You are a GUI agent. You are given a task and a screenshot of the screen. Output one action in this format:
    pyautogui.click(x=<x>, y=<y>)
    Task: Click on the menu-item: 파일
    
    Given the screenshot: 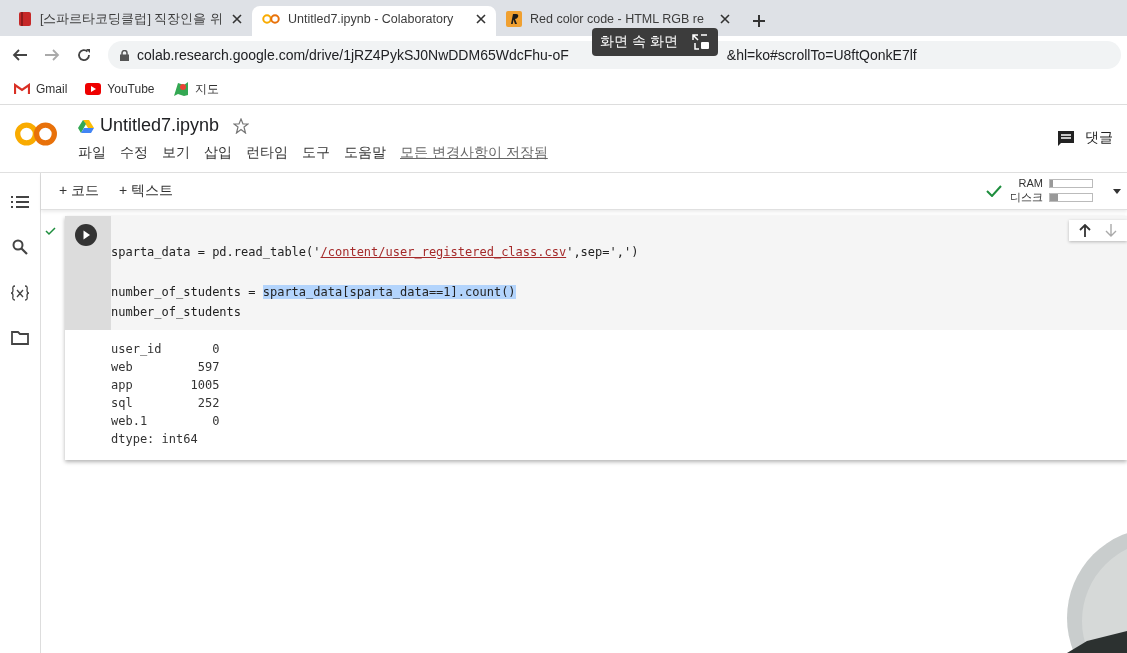 What is the action you would take?
    pyautogui.click(x=92, y=153)
    